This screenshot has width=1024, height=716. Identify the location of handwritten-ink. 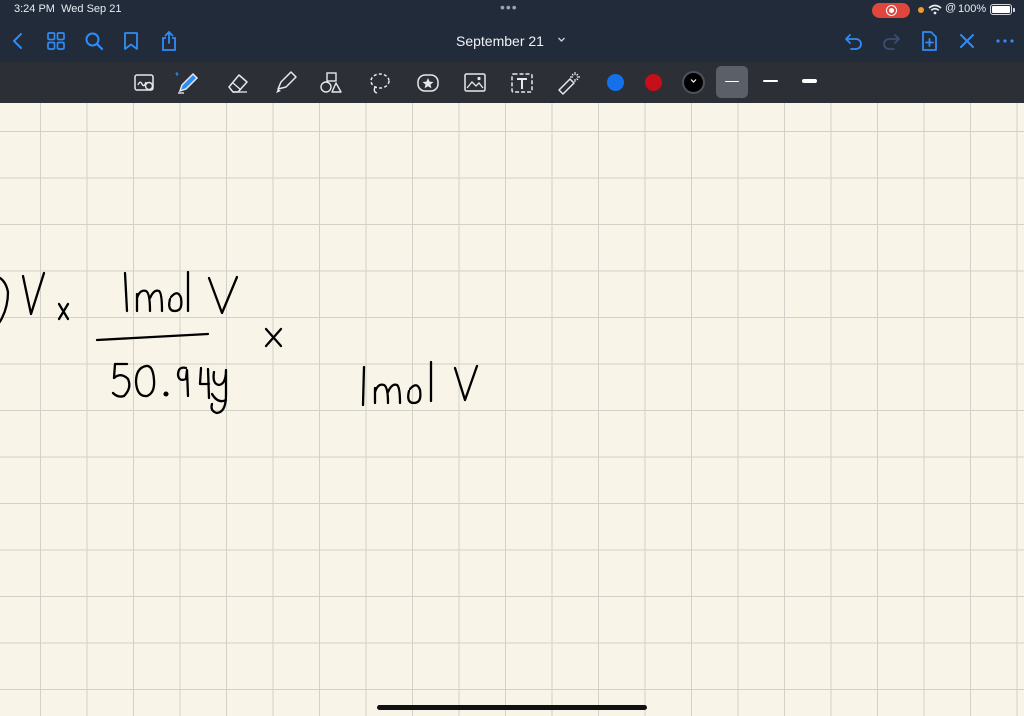
(239, 342).